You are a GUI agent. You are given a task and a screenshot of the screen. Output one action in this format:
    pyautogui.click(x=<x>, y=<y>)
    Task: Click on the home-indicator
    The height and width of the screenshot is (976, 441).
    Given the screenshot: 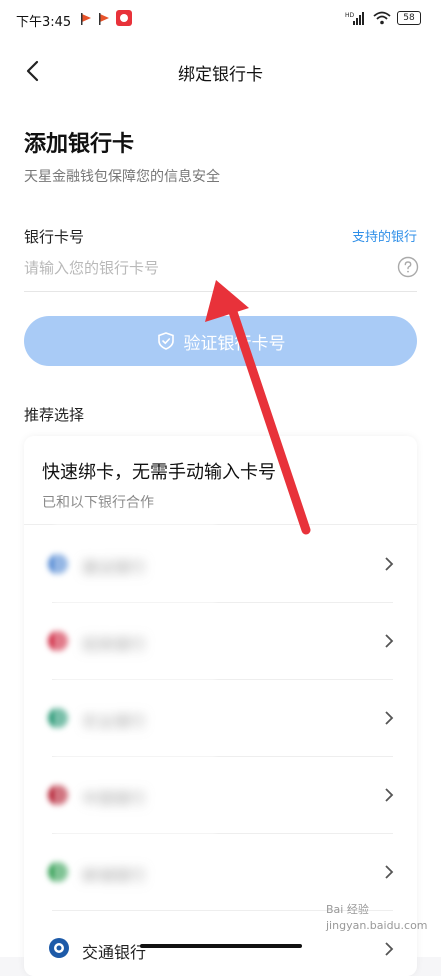 What is the action you would take?
    pyautogui.click(x=221, y=946)
    